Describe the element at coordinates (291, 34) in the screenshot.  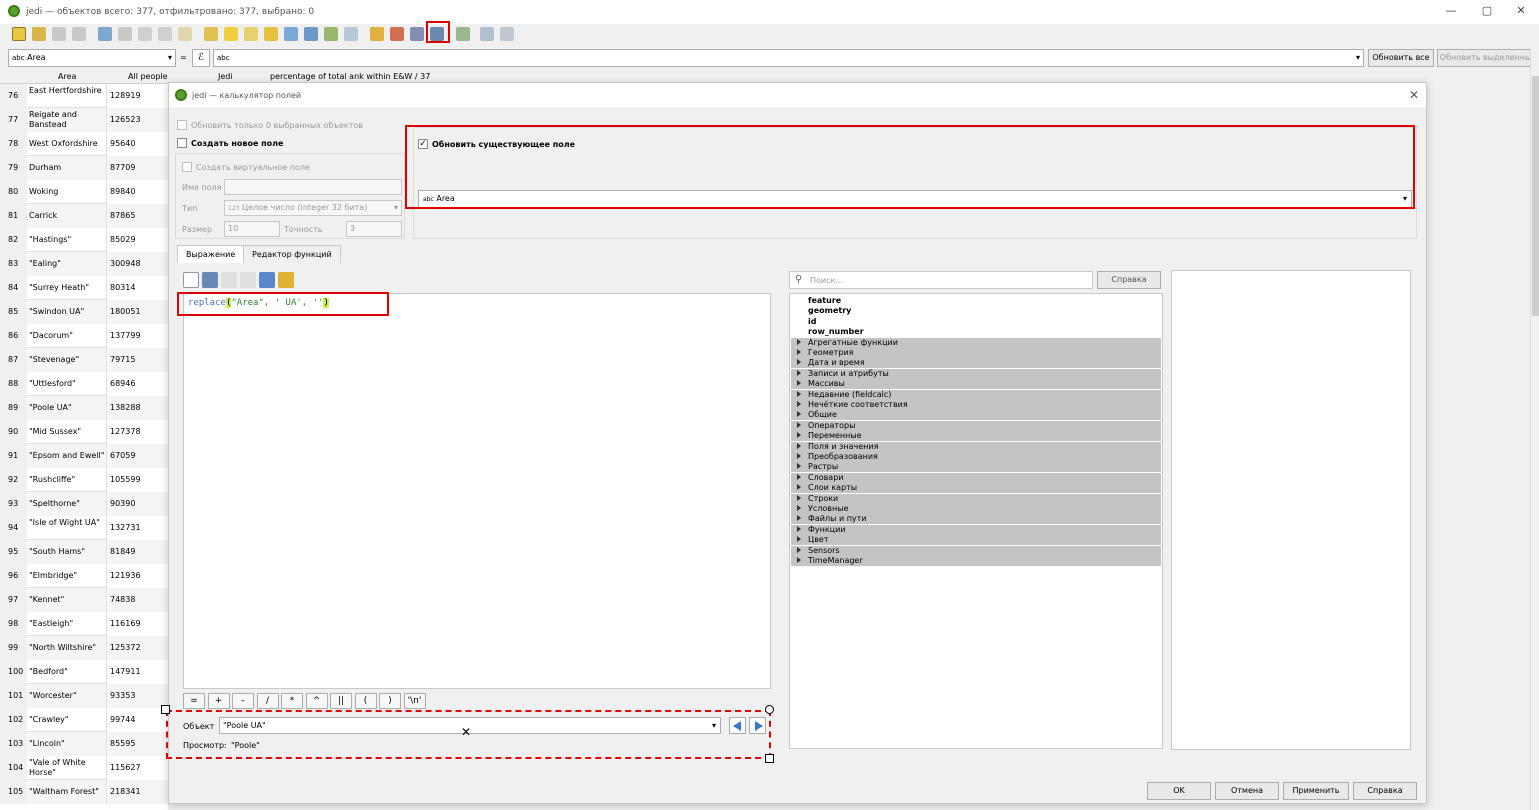
I see `filter-icon` at that location.